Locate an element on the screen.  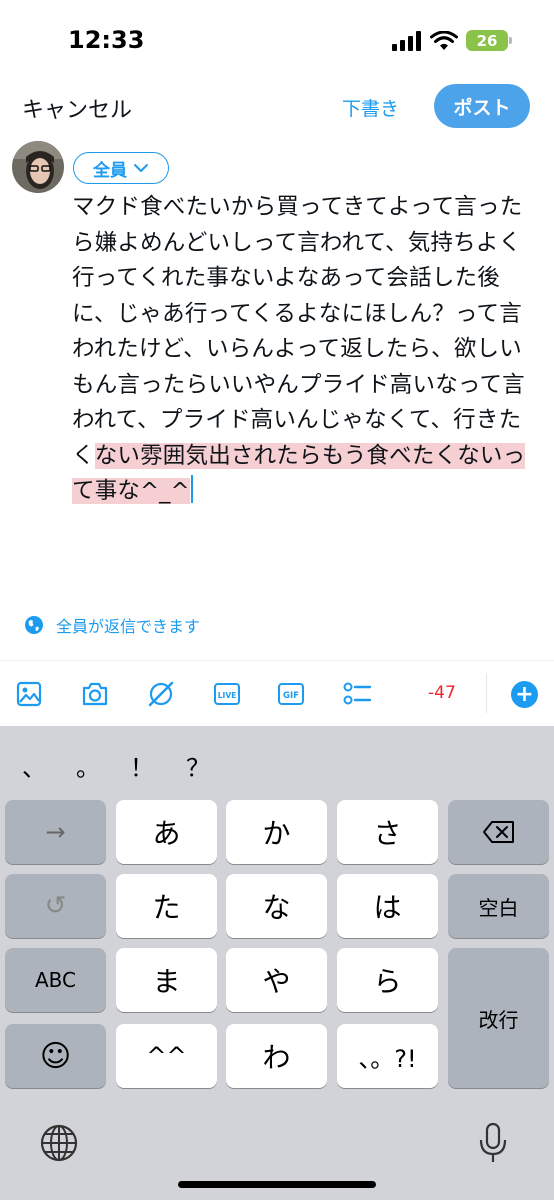
key-ra: ら is located at coordinates (387, 980).